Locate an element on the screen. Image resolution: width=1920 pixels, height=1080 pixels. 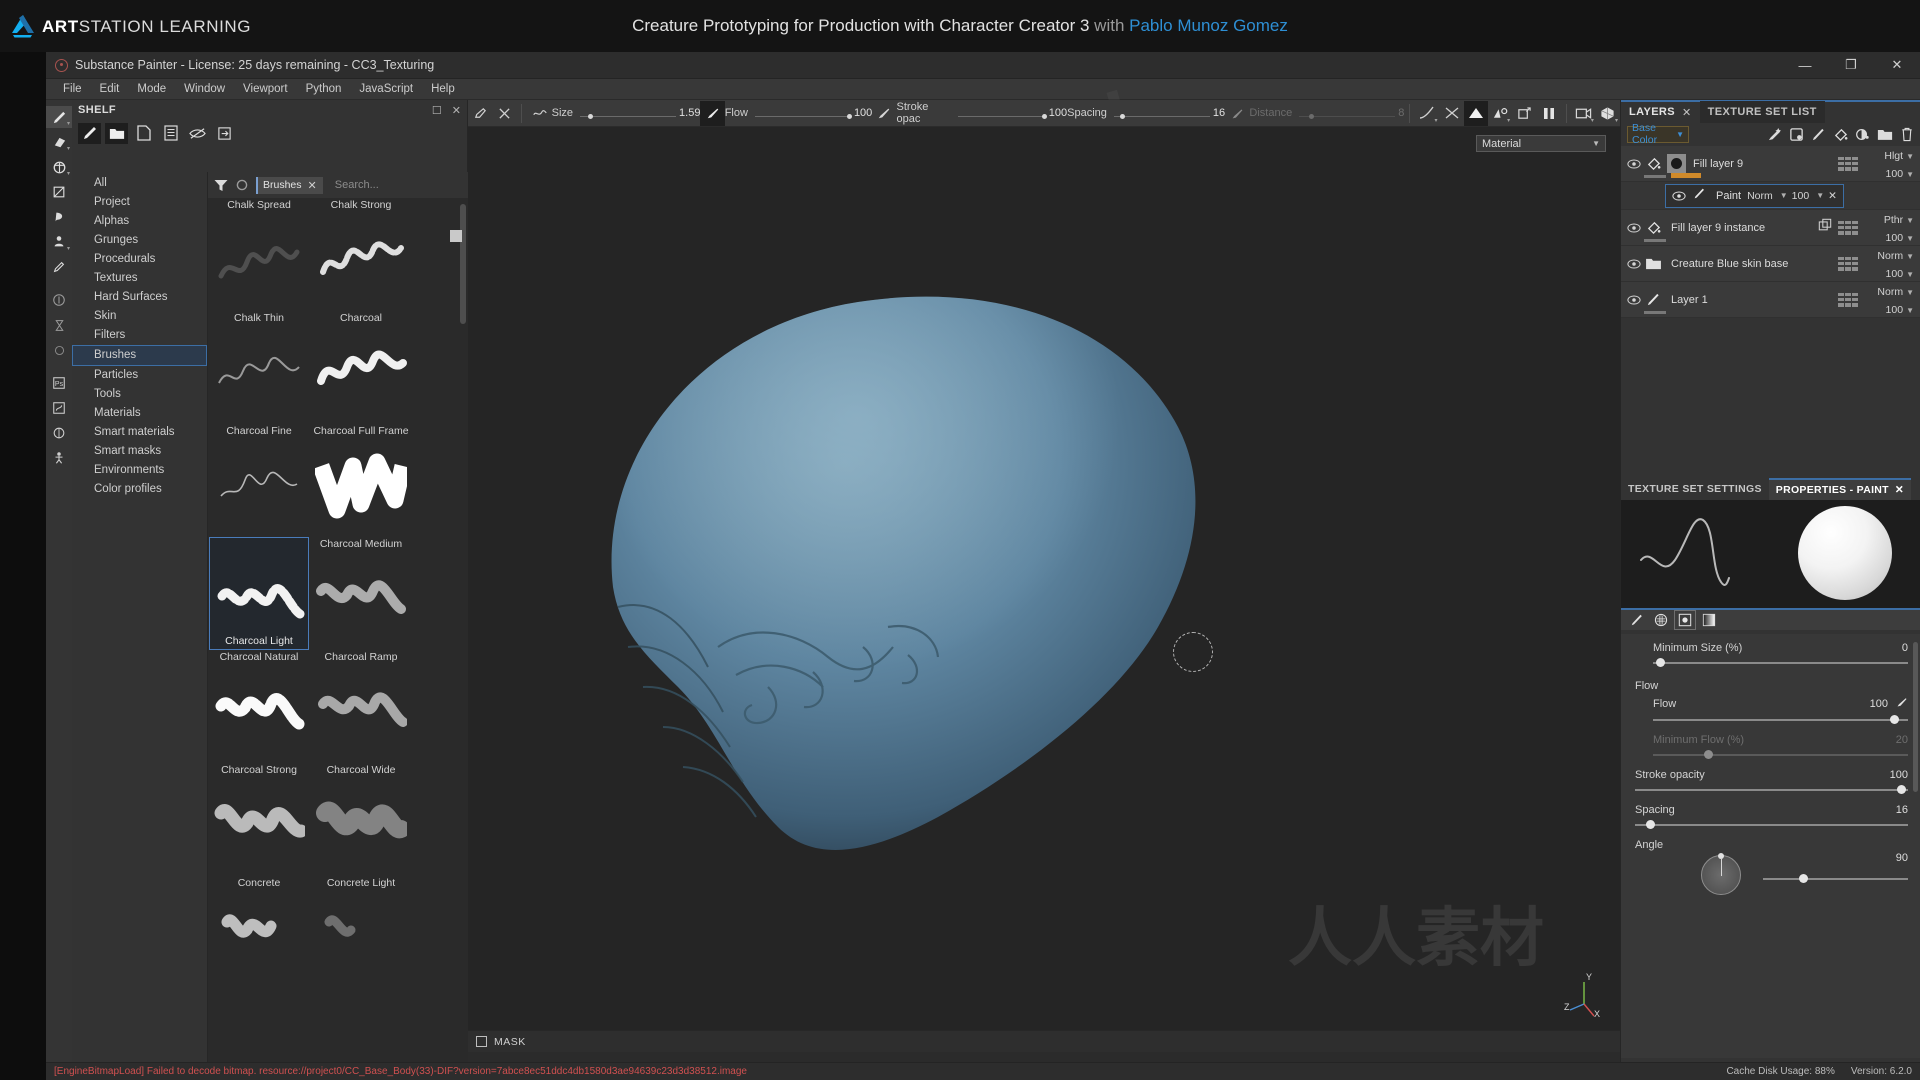
menu-javascript: JavaScript is located at coordinates (386, 89).